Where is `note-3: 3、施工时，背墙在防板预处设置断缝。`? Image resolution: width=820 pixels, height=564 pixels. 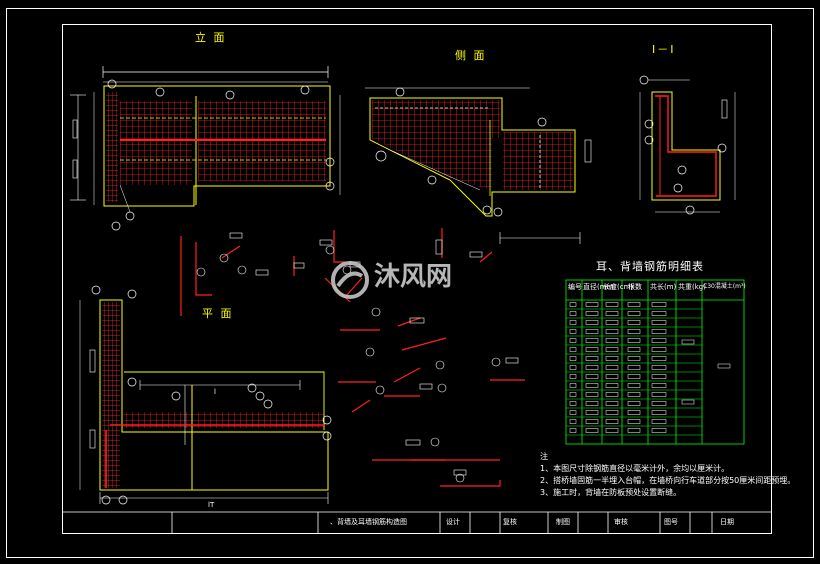
note-3: 3、施工时，背墙在防板预处设置断缝。 is located at coordinates (611, 492).